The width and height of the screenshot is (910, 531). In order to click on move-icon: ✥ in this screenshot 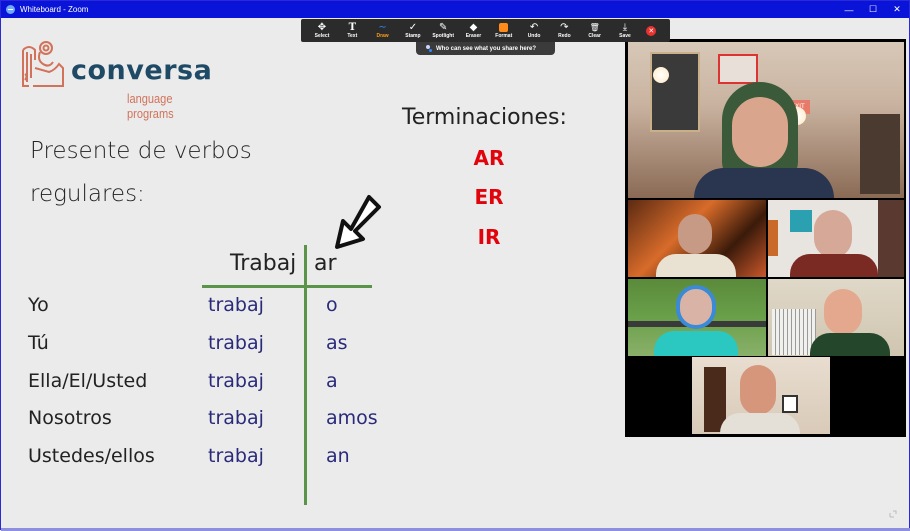, I will do `click(322, 27)`.